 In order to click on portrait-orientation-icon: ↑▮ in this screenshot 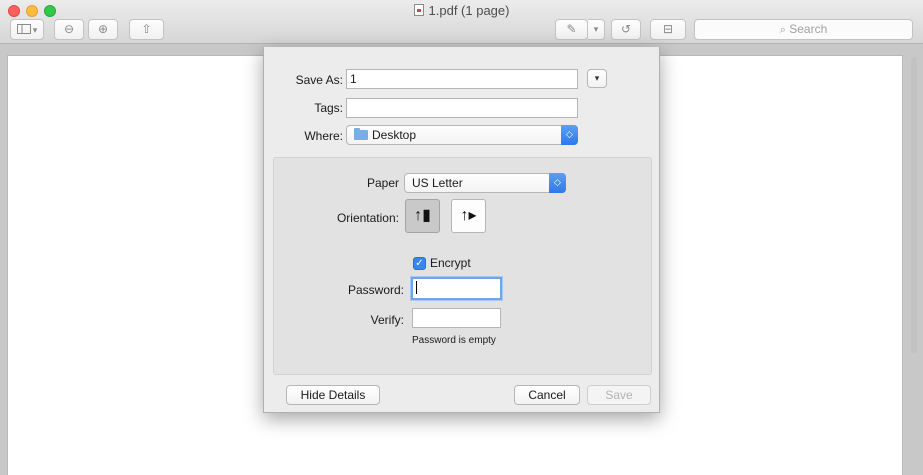, I will do `click(422, 215)`.